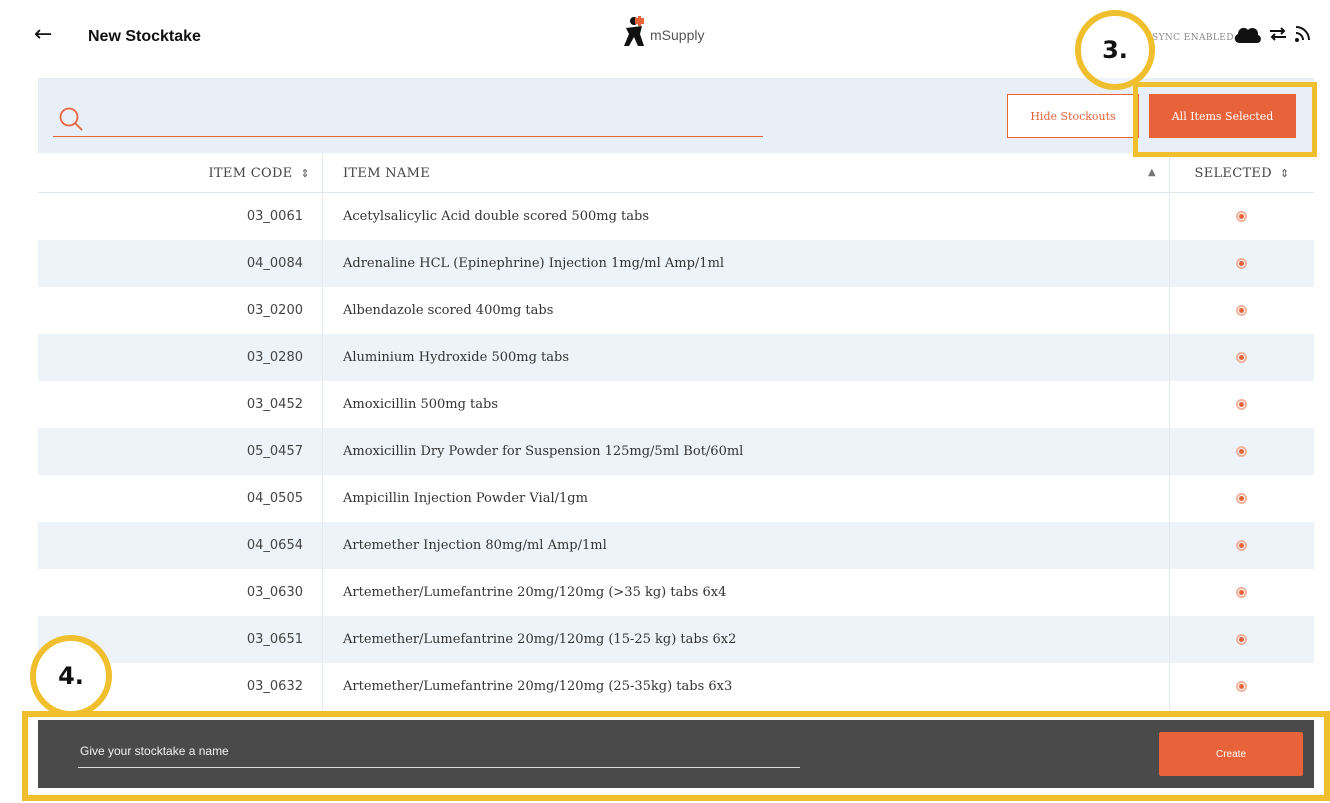 The height and width of the screenshot is (803, 1330). What do you see at coordinates (676, 310) in the screenshot?
I see `table-row: 03_0200 Albendazole scored 400mg tabs` at bounding box center [676, 310].